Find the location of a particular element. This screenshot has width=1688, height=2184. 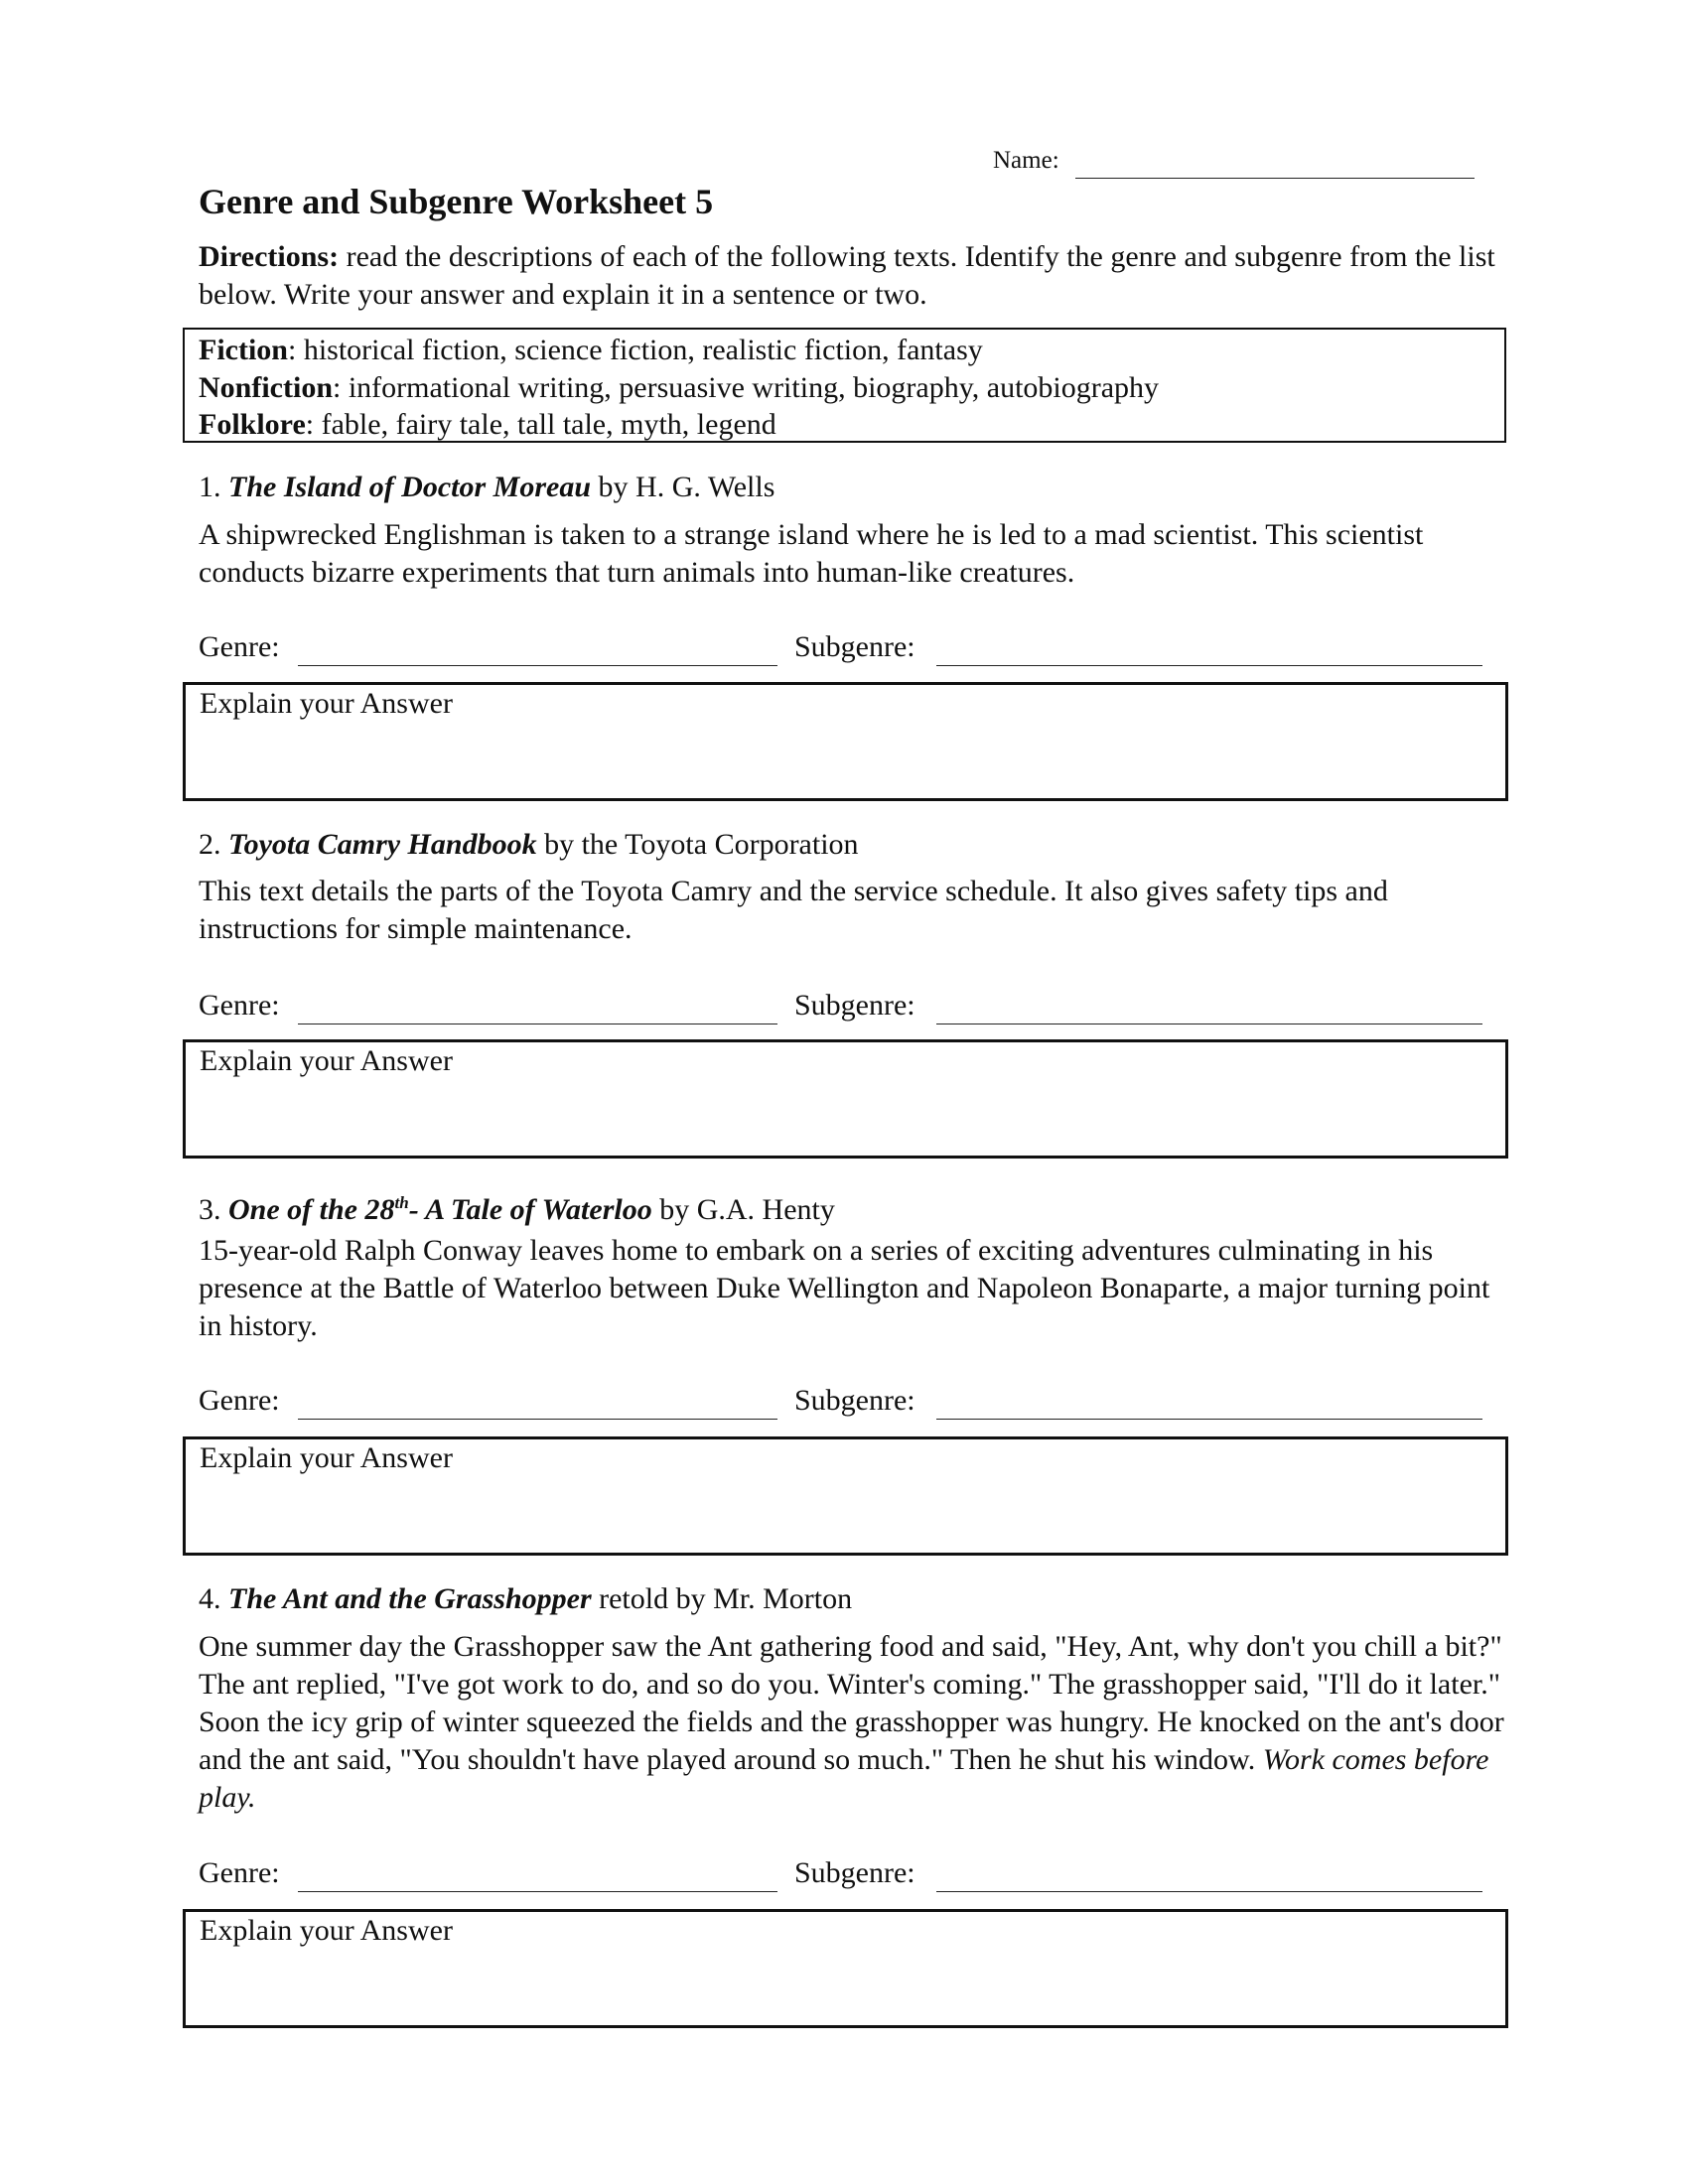

item-4-explain-box: Explain your Answer is located at coordinates (845, 1968).